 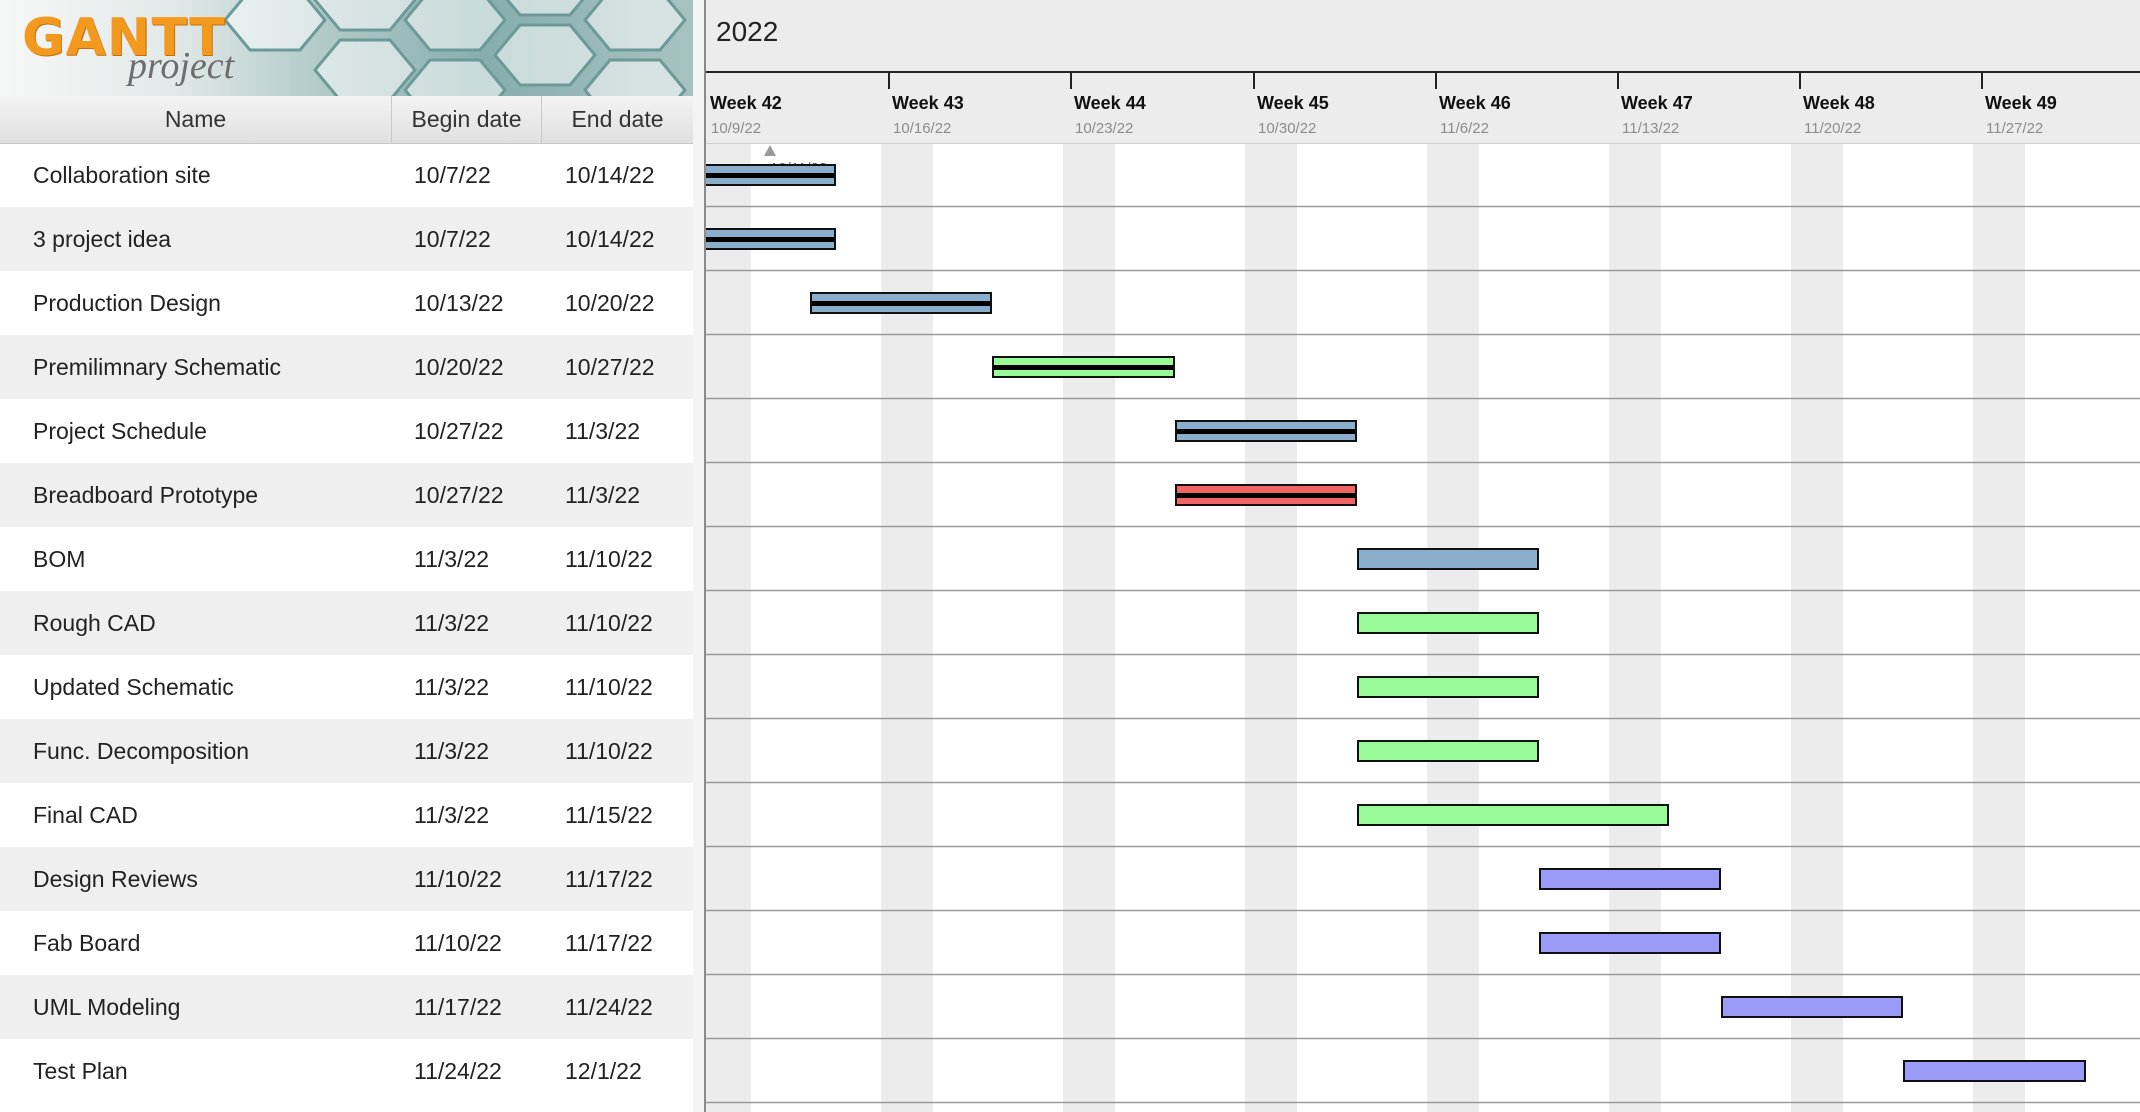 I want to click on task-name: Test Plan, so click(x=80, y=1071).